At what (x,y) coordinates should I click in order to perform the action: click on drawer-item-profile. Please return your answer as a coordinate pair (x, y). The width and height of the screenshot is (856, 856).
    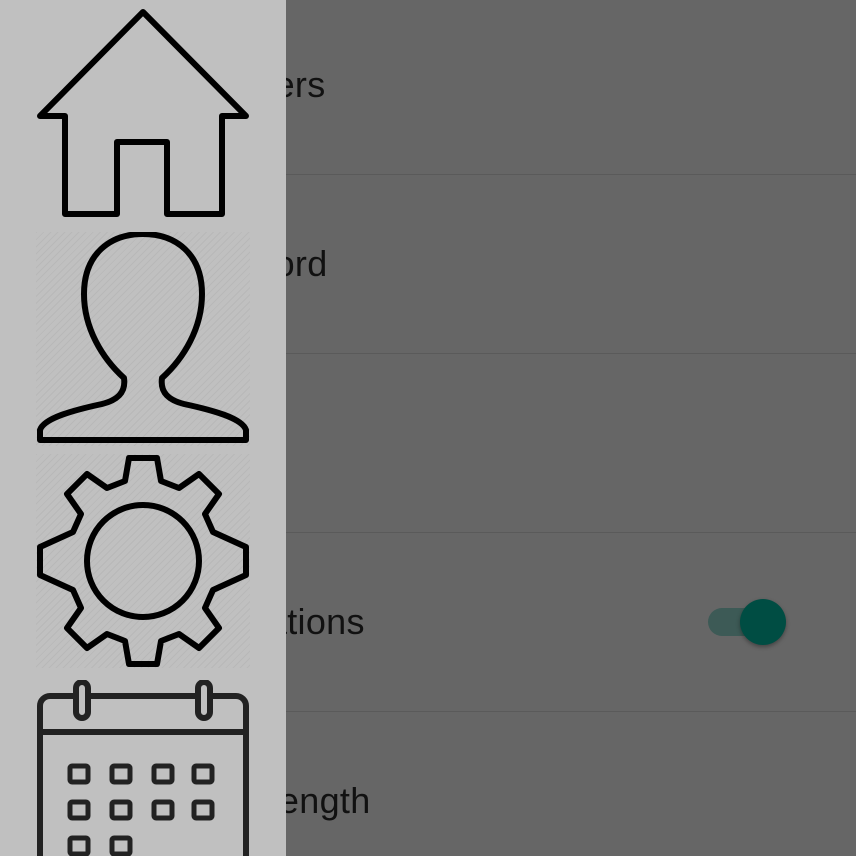
    Looking at the image, I should click on (143, 339).